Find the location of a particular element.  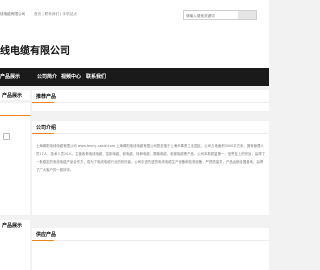

sidebar-products: 产品展示 is located at coordinates (15, 95).